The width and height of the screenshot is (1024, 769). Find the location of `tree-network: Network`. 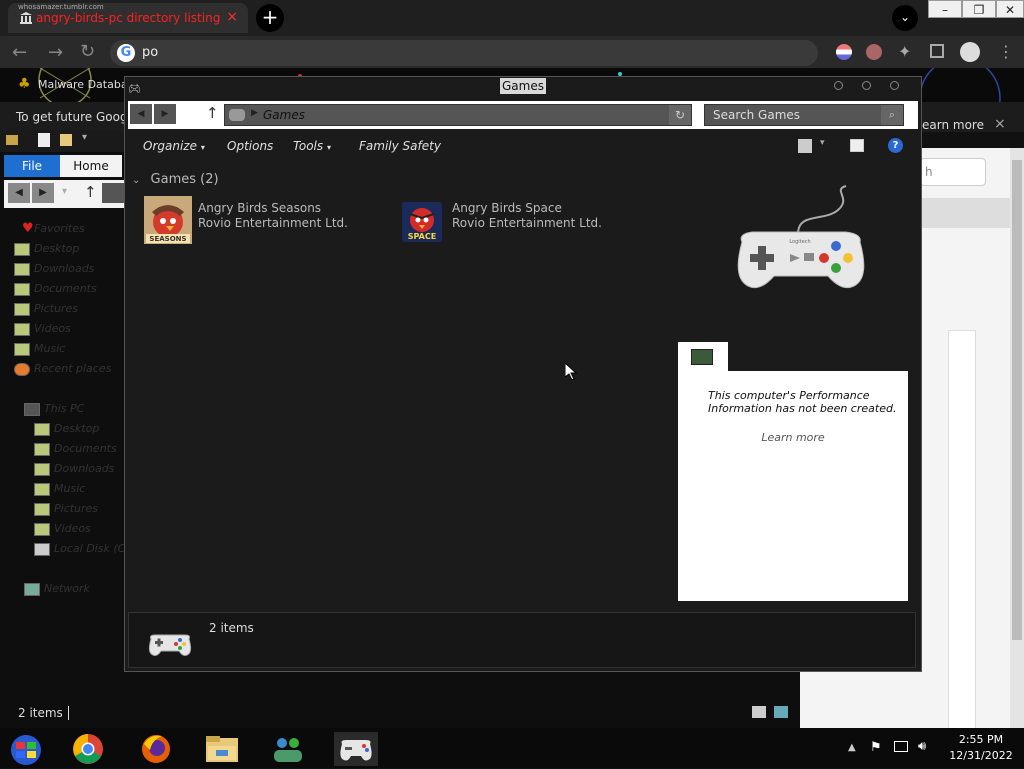

tree-network: Network is located at coordinates (57, 589).